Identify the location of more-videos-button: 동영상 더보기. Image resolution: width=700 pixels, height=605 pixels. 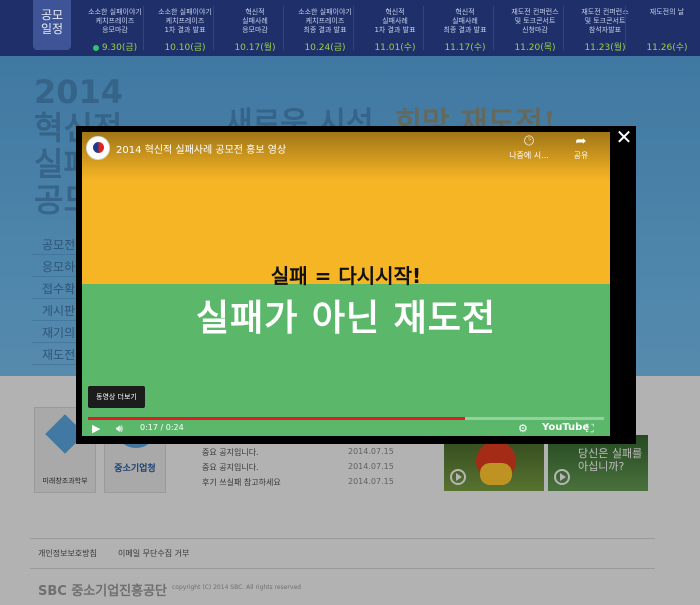
(116, 397).